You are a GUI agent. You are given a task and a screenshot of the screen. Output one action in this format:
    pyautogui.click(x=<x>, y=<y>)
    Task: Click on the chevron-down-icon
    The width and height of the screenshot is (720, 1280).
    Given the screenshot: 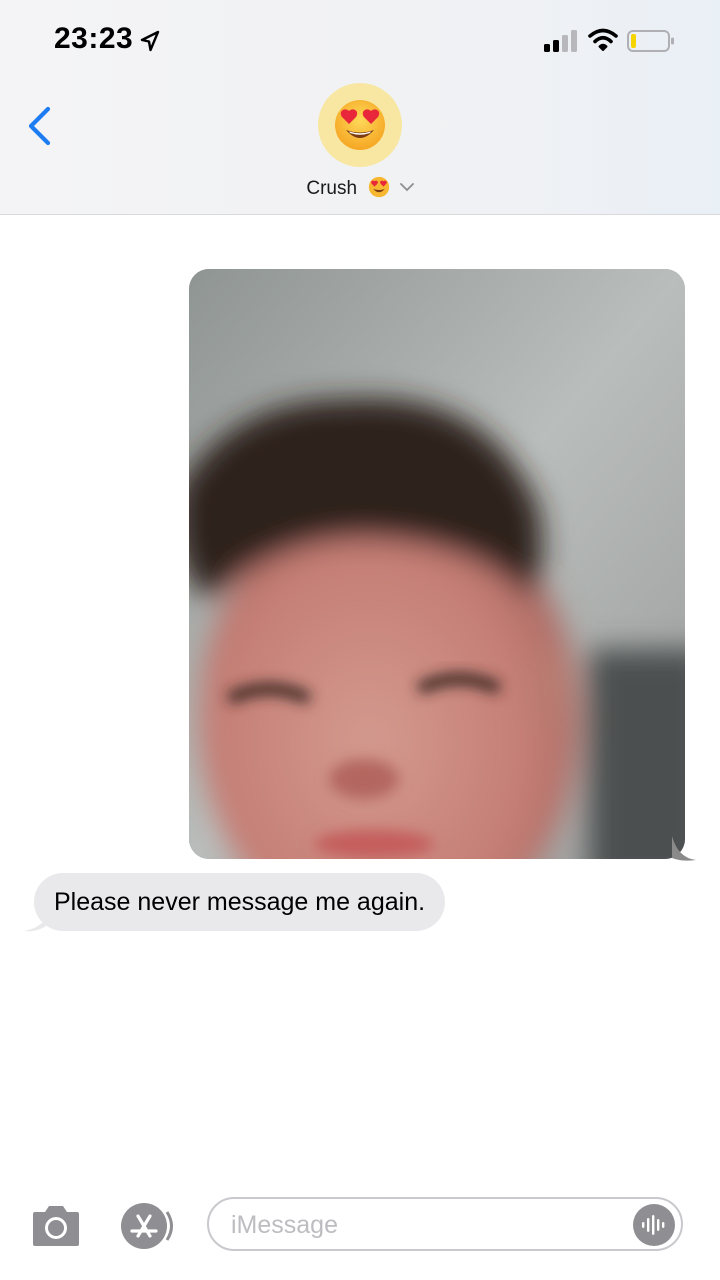 What is the action you would take?
    pyautogui.click(x=406, y=187)
    